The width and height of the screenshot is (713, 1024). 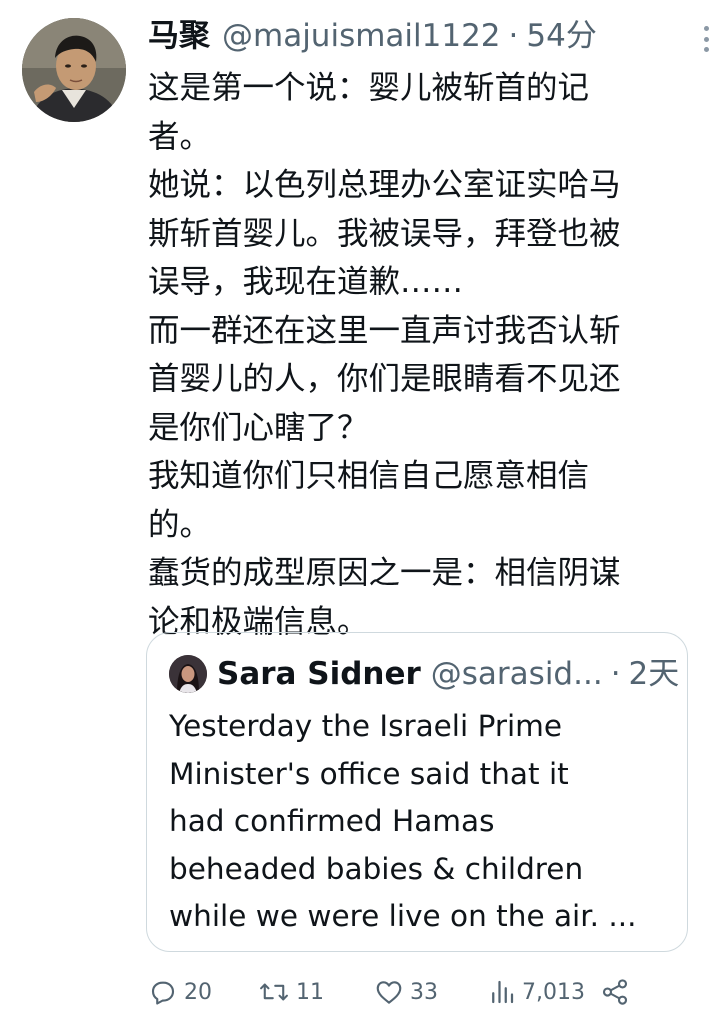 I want to click on share-icon, so click(x=615, y=992).